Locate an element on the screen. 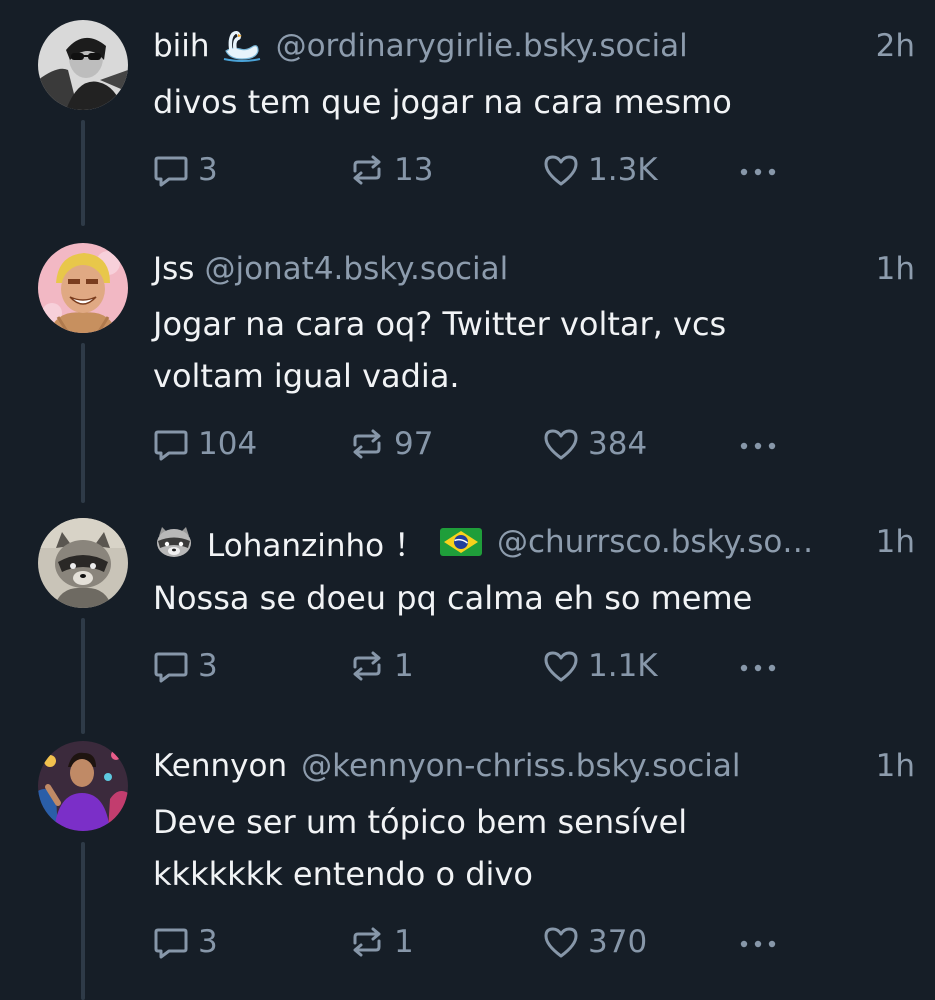 The image size is (935, 1000). post-text-line: kkkkkkk entendo o divo is located at coordinates (343, 874).